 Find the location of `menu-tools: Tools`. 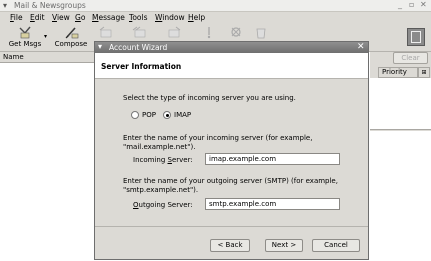

menu-tools: Tools is located at coordinates (138, 17).